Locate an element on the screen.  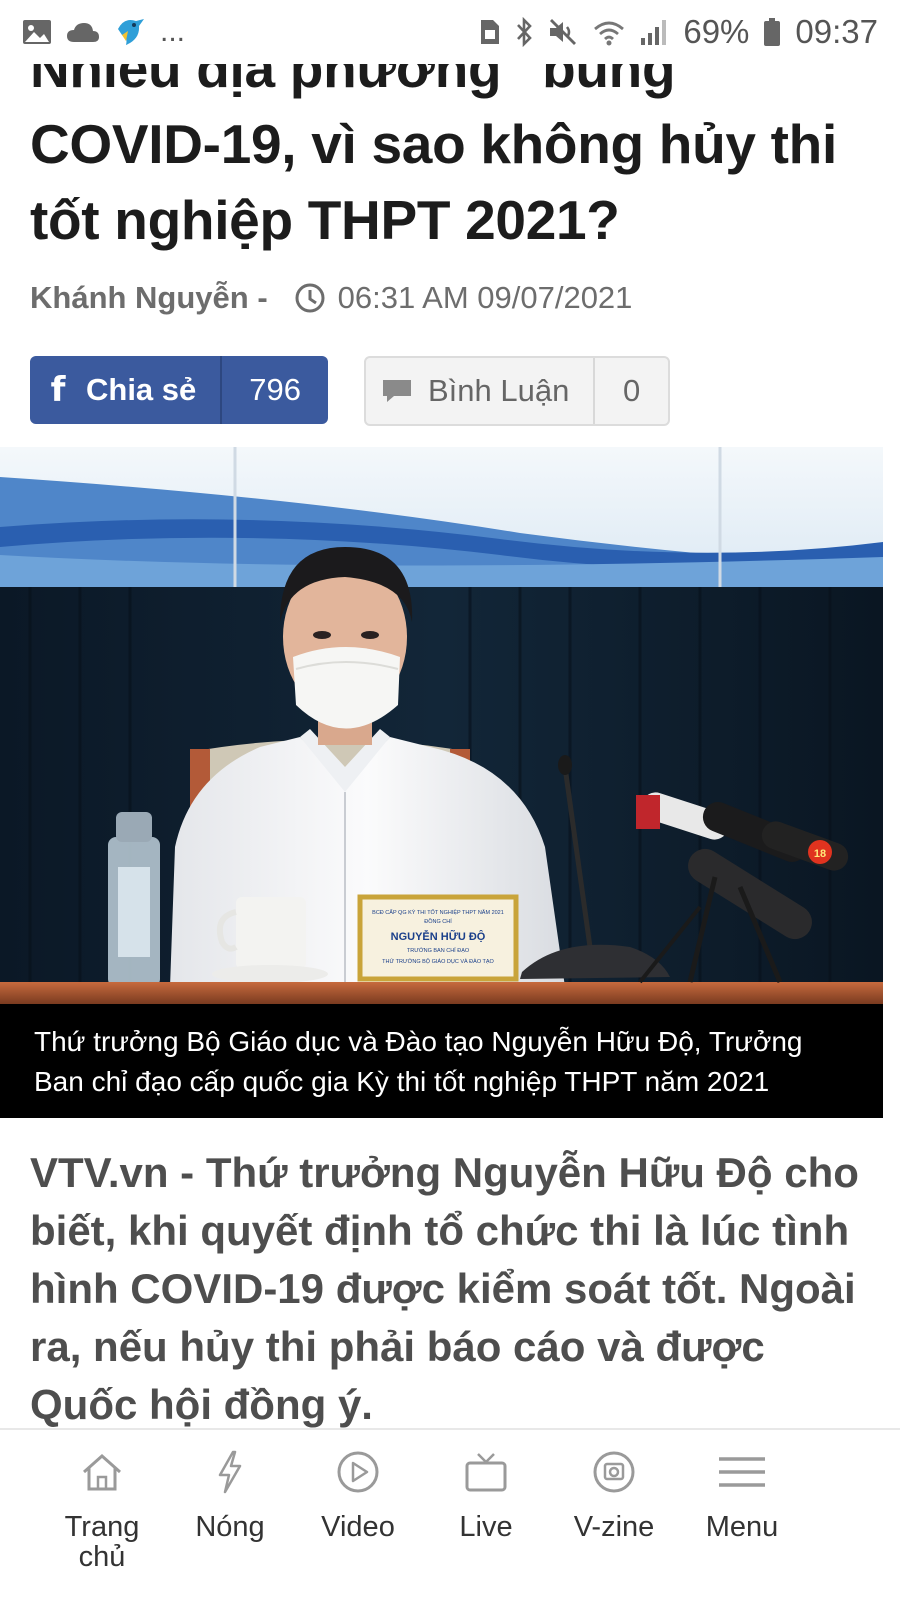
battery-percent: 69% is located at coordinates (716, 31).